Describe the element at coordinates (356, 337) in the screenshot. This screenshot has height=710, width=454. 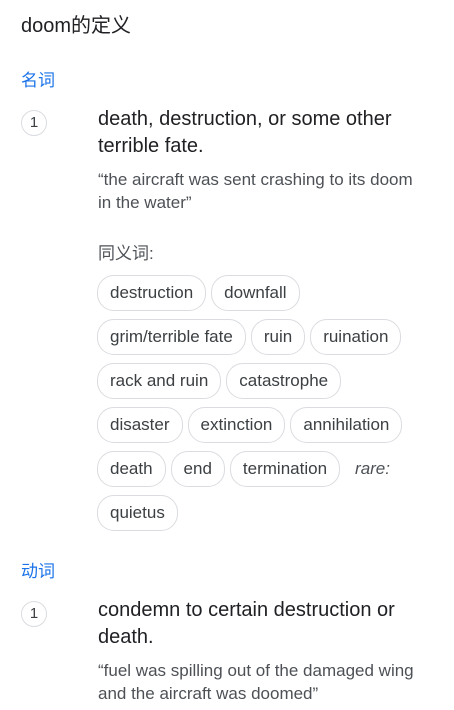
I see `synonym-chip-ruination: ruination` at that location.